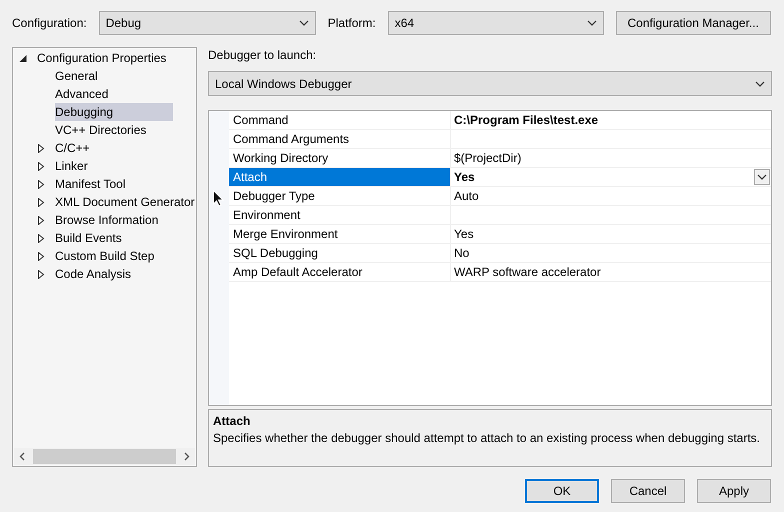 Image resolution: width=784 pixels, height=512 pixels. Describe the element at coordinates (527, 272) in the screenshot. I see `property-value: WARP software accelerator` at that location.